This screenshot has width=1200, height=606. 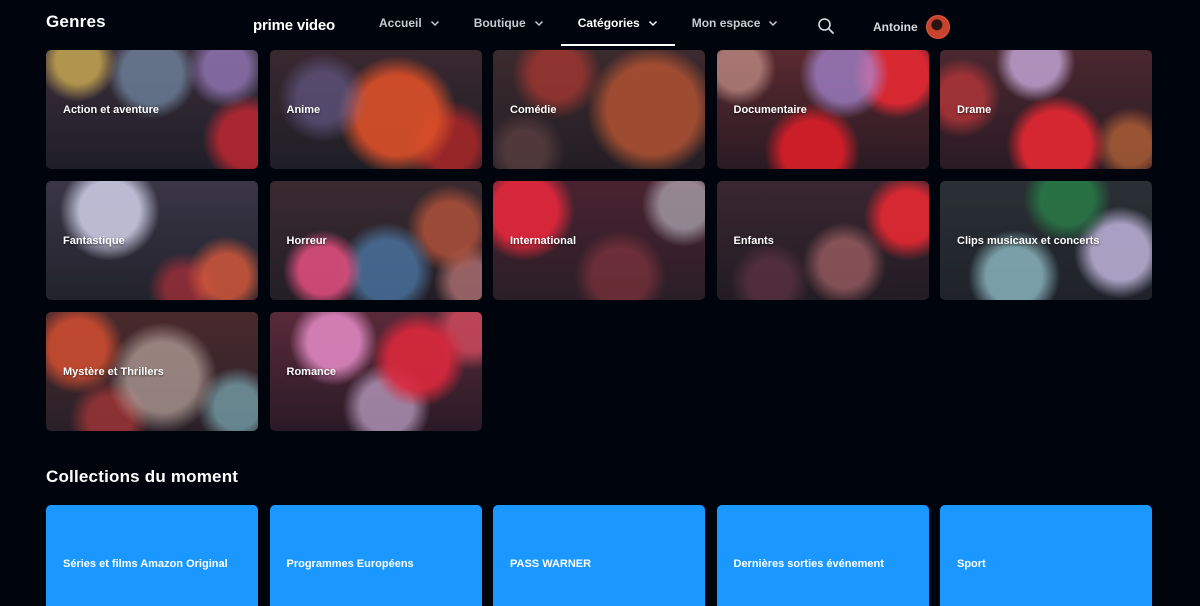 I want to click on genre-tile-anime: Anime, so click(x=375, y=109).